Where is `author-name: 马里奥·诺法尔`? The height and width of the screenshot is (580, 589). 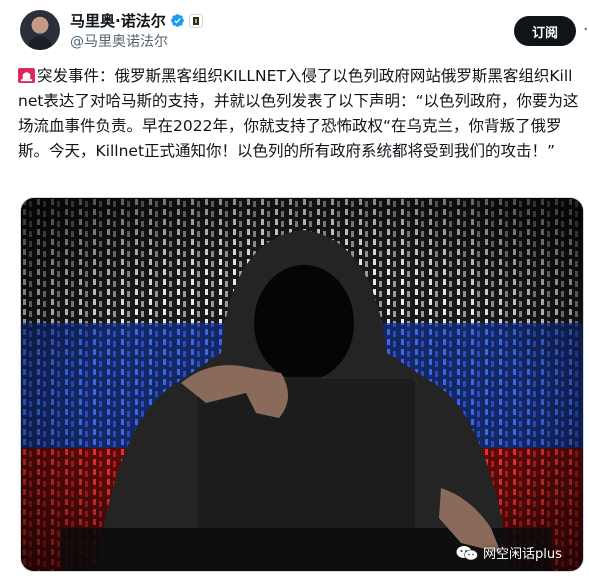
author-name: 马里奥·诺法尔 is located at coordinates (118, 20).